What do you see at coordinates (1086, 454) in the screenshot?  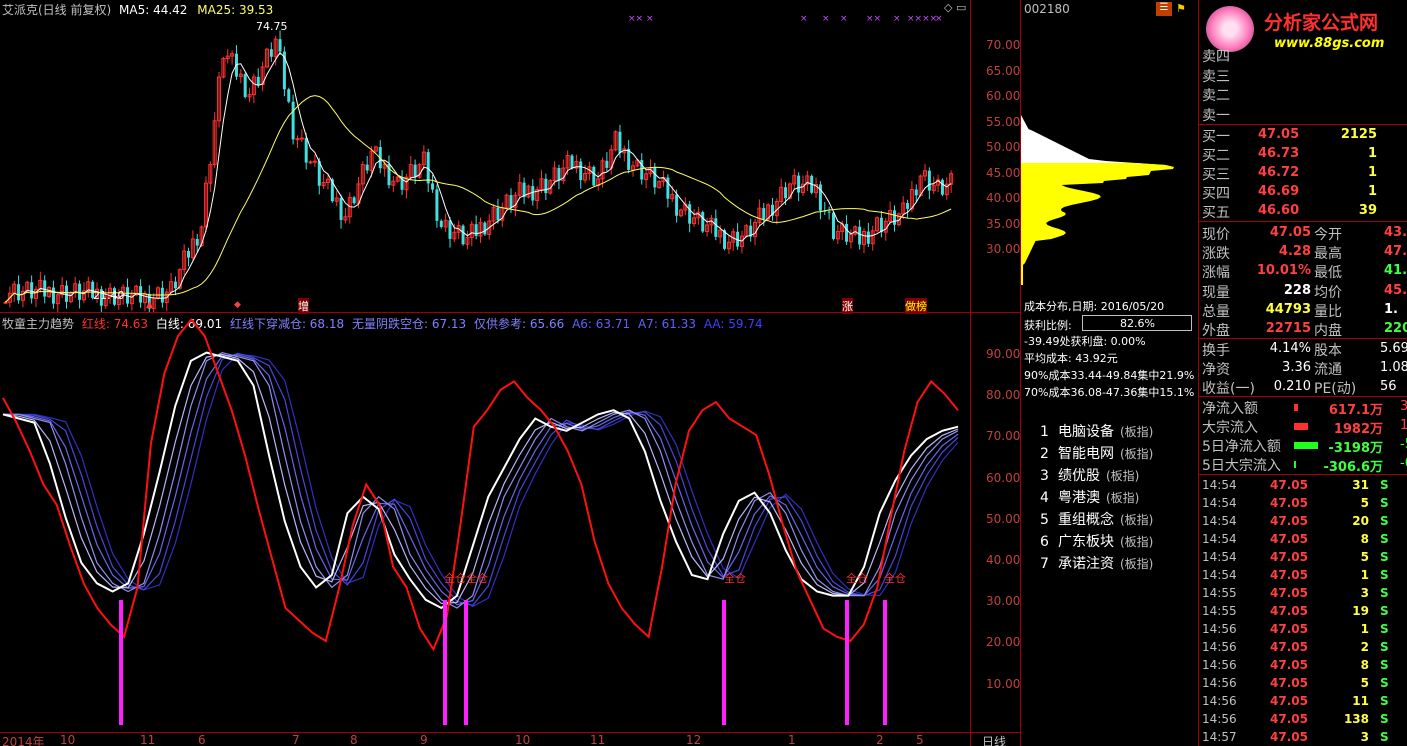 I see `sector-name: 智能电网` at bounding box center [1086, 454].